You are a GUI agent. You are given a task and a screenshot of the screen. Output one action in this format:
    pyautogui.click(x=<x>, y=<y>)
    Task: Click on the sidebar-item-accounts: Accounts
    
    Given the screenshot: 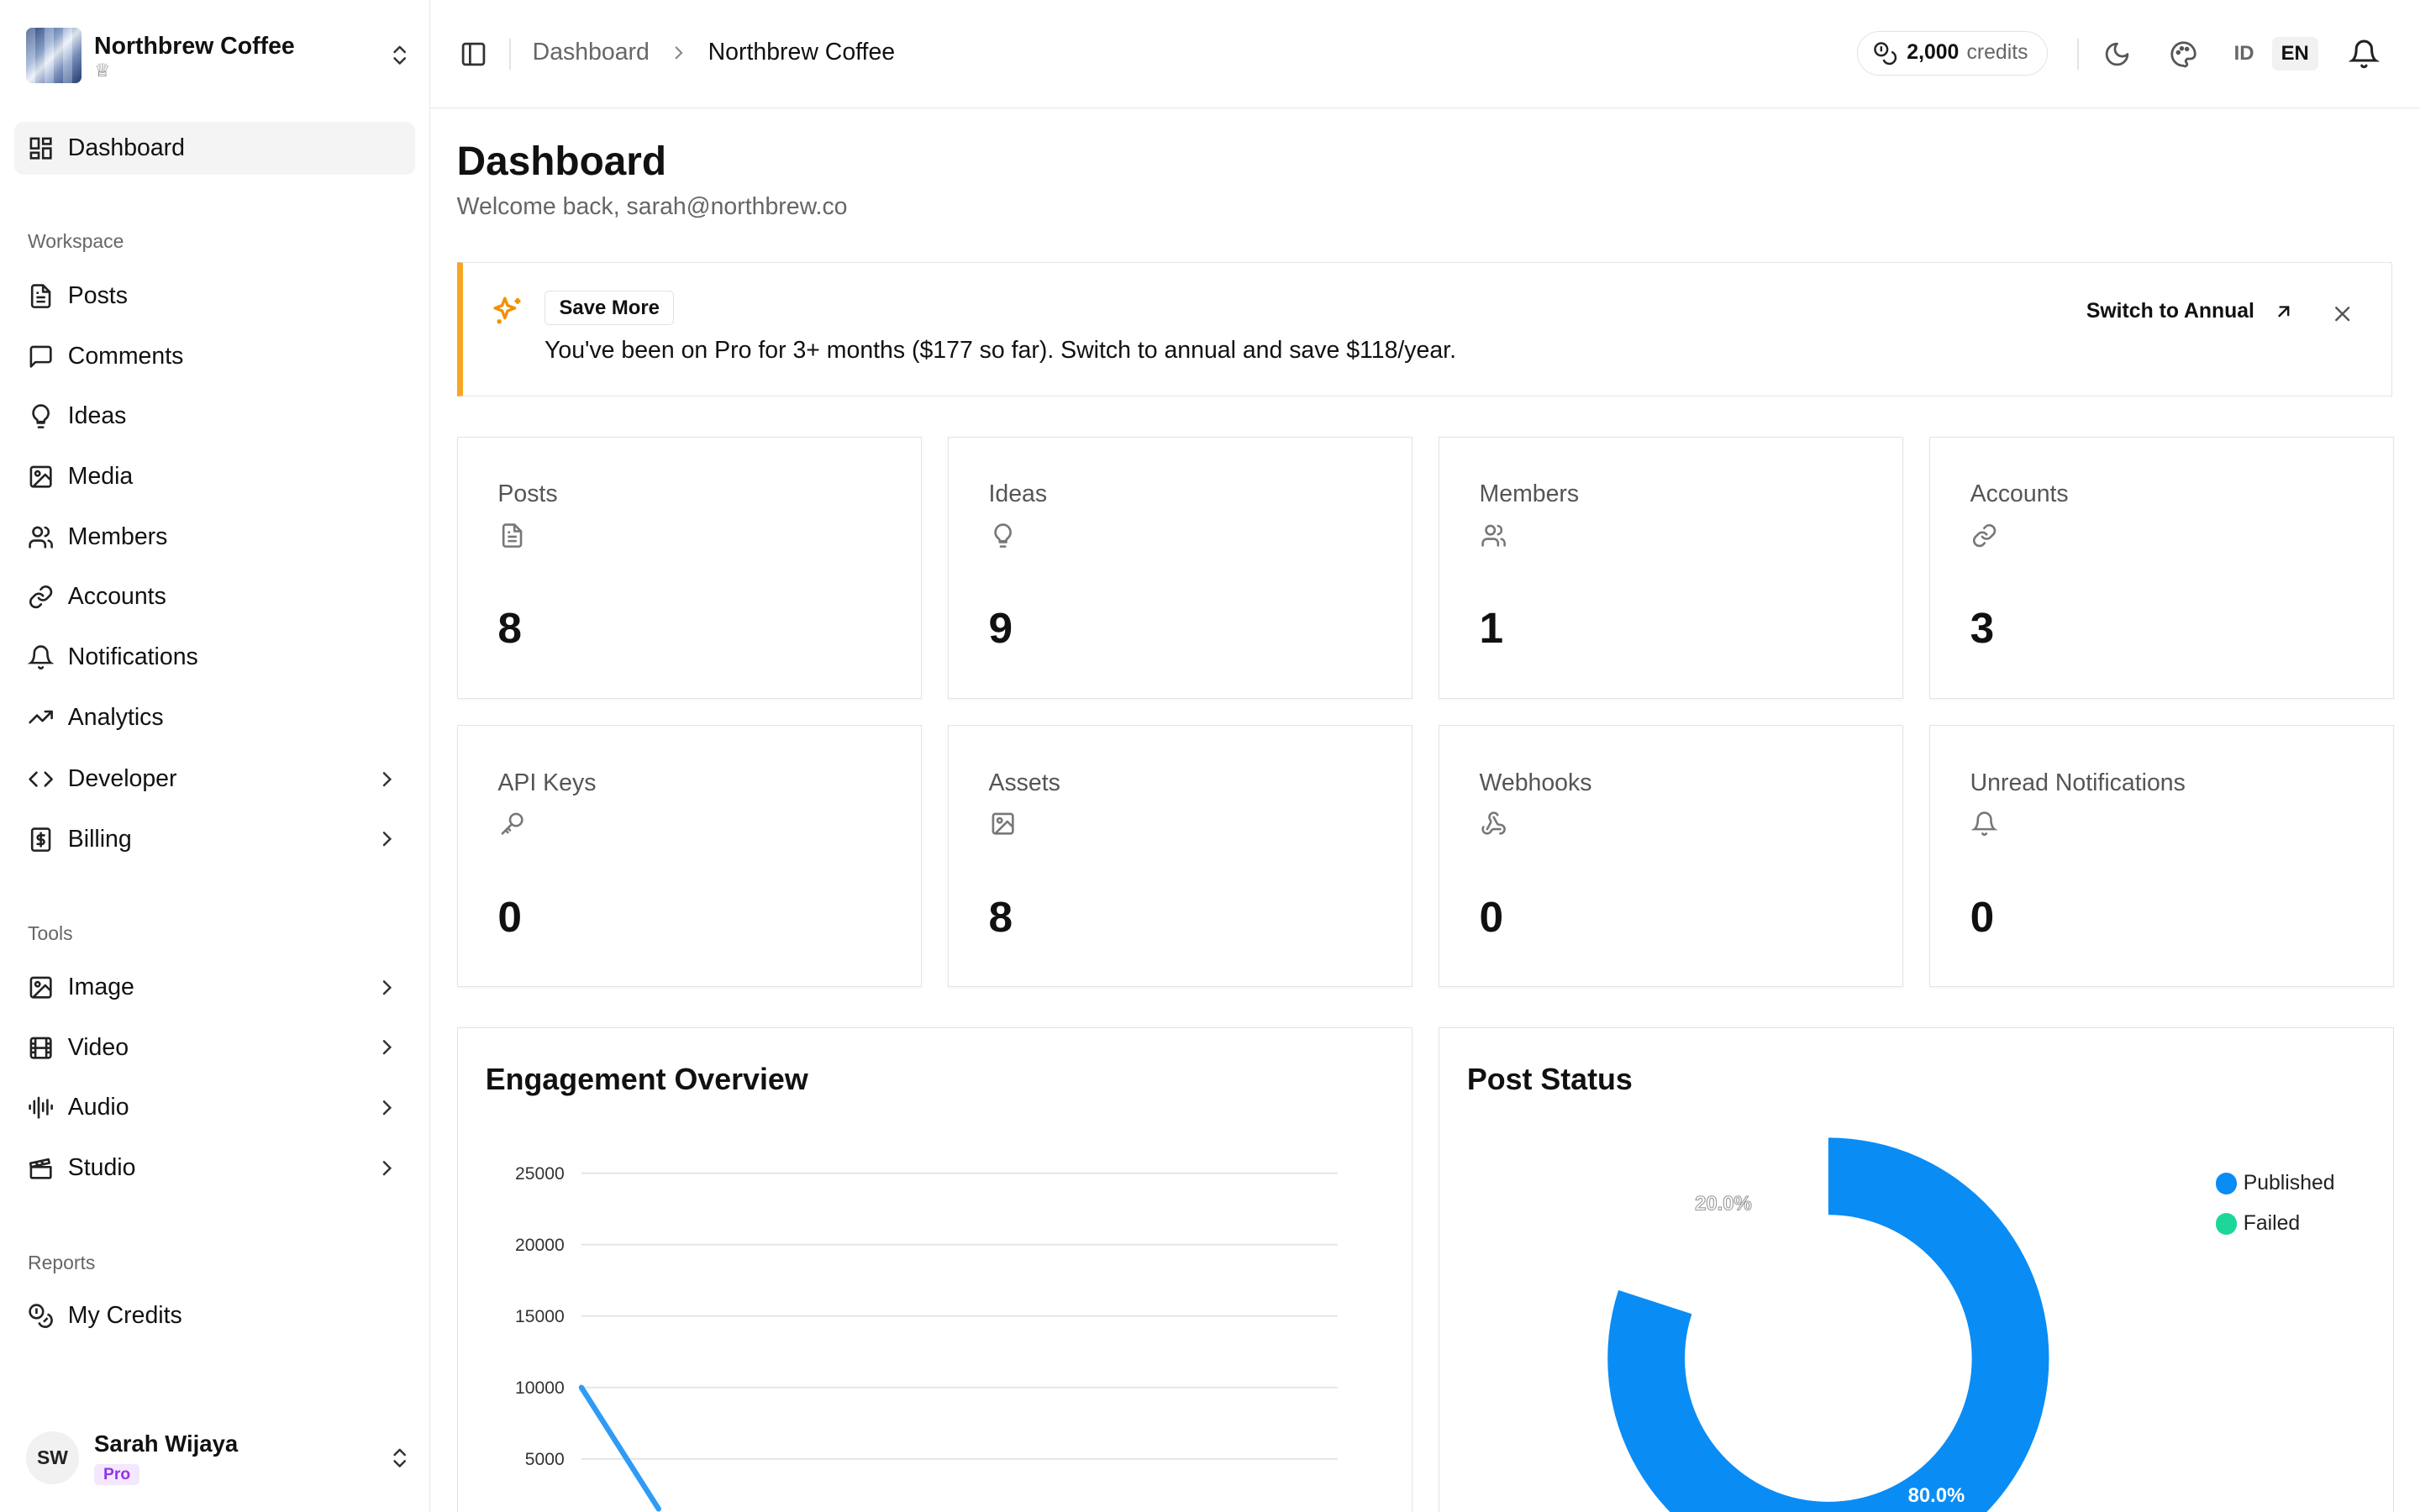 What is the action you would take?
    pyautogui.click(x=215, y=597)
    